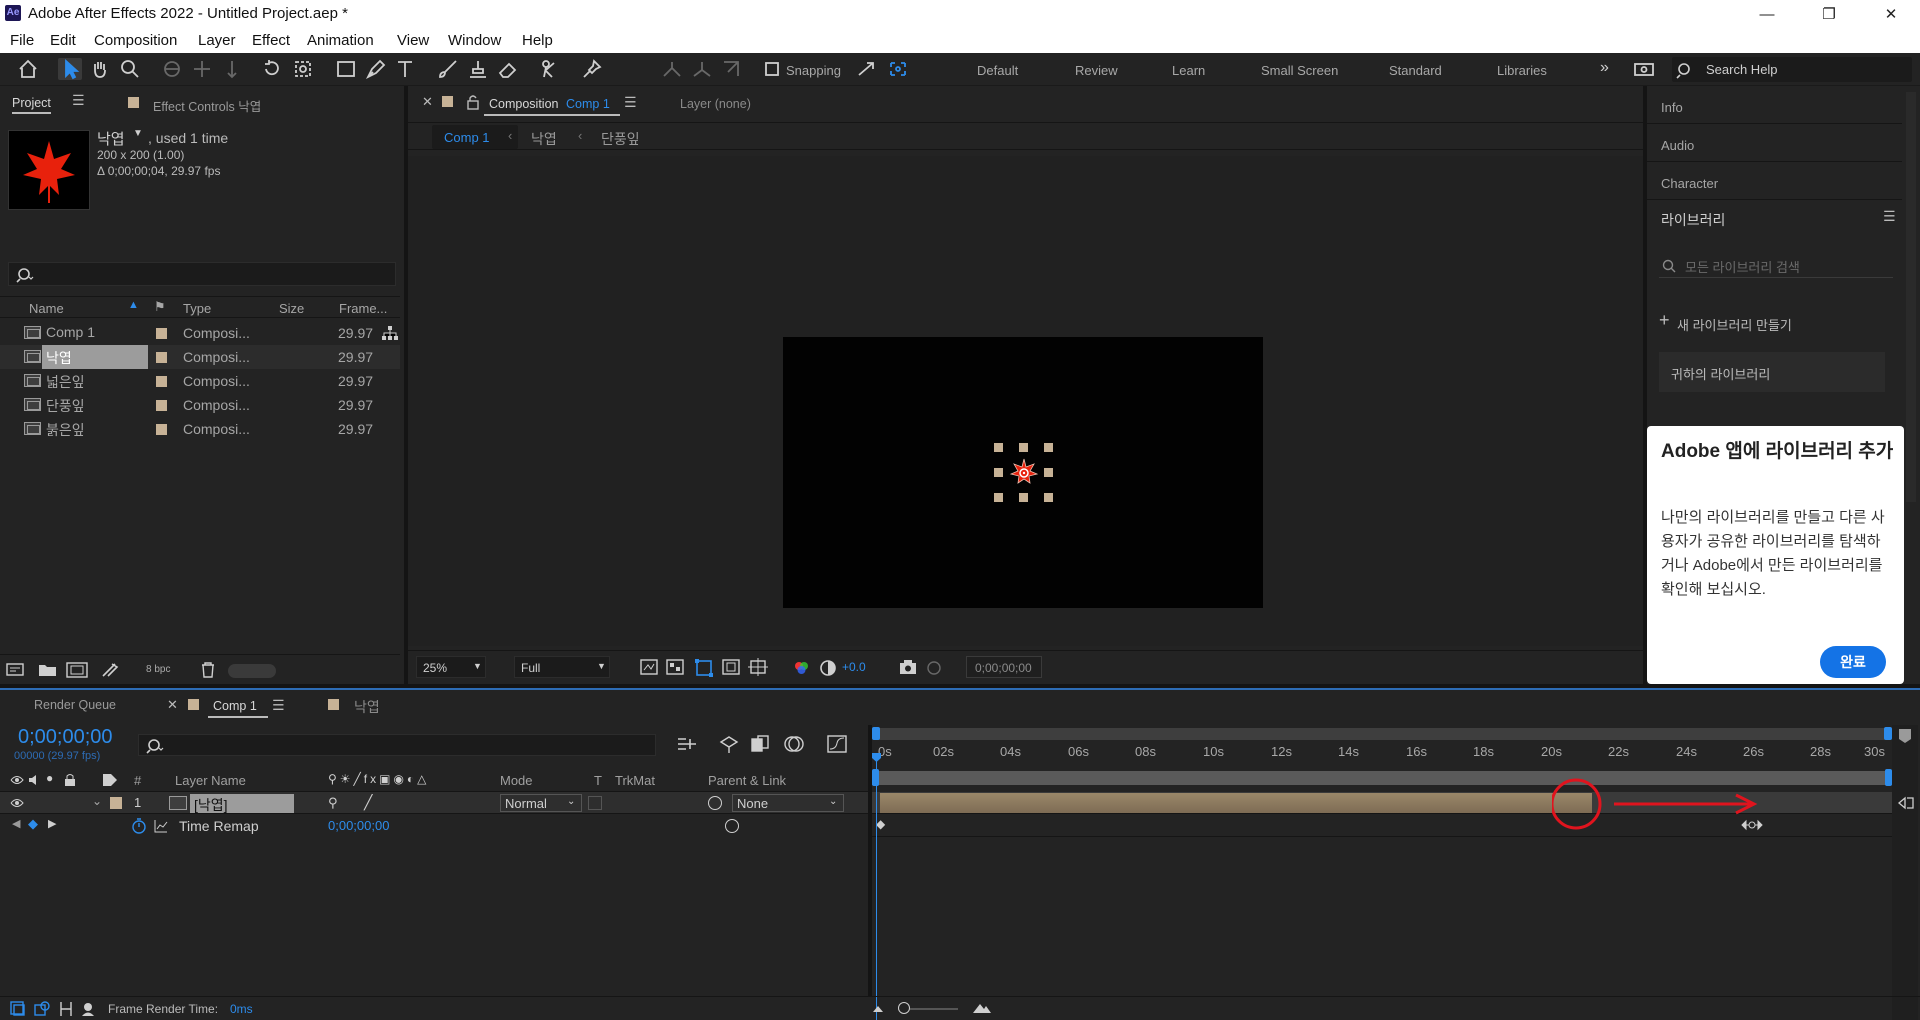  Describe the element at coordinates (160, 307) in the screenshot. I see `label-column-icon: ⚑` at that location.